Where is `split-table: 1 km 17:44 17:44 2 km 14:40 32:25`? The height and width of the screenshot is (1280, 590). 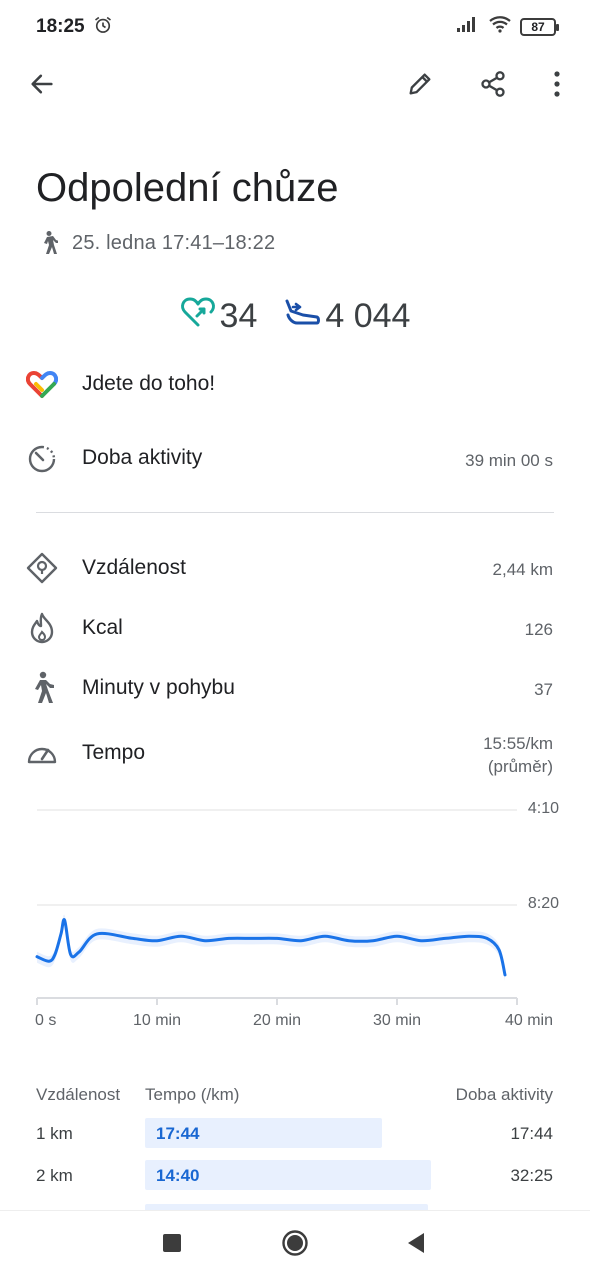 split-table: 1 km 17:44 17:44 2 km 14:40 32:25 is located at coordinates (295, 1164).